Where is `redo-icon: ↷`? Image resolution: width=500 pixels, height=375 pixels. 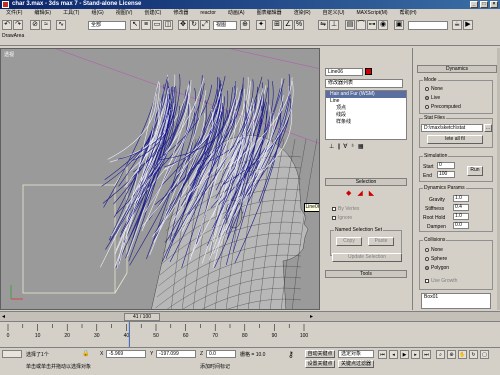 redo-icon: ↷ is located at coordinates (18, 25).